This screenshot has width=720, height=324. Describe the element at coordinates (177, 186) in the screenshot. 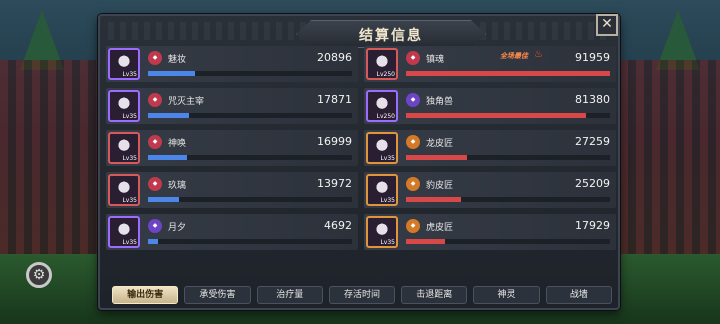

I see `hero-name: 玖璃` at that location.